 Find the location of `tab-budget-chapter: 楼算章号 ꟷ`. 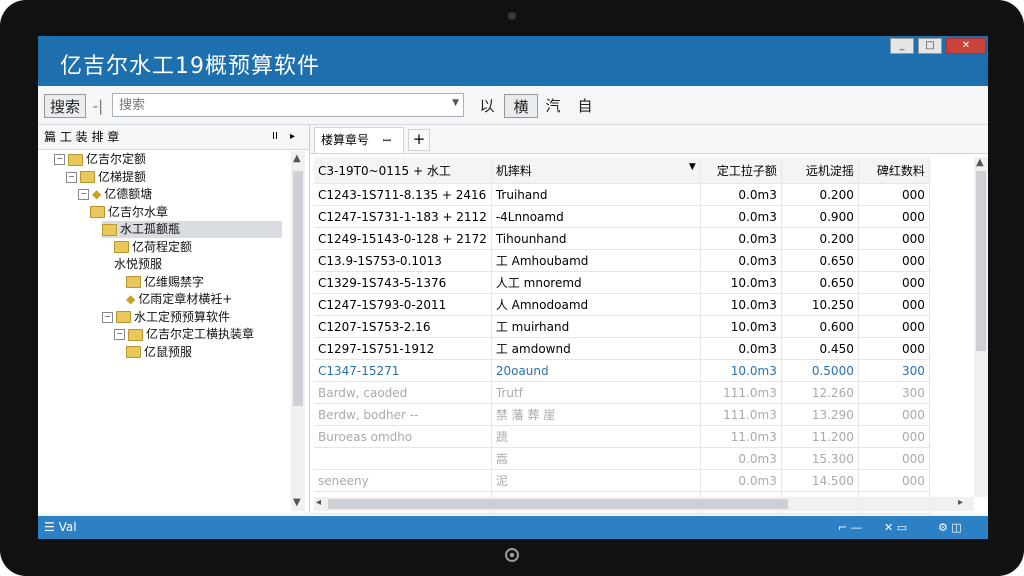

tab-budget-chapter: 楼算章号 ꟷ is located at coordinates (359, 140).